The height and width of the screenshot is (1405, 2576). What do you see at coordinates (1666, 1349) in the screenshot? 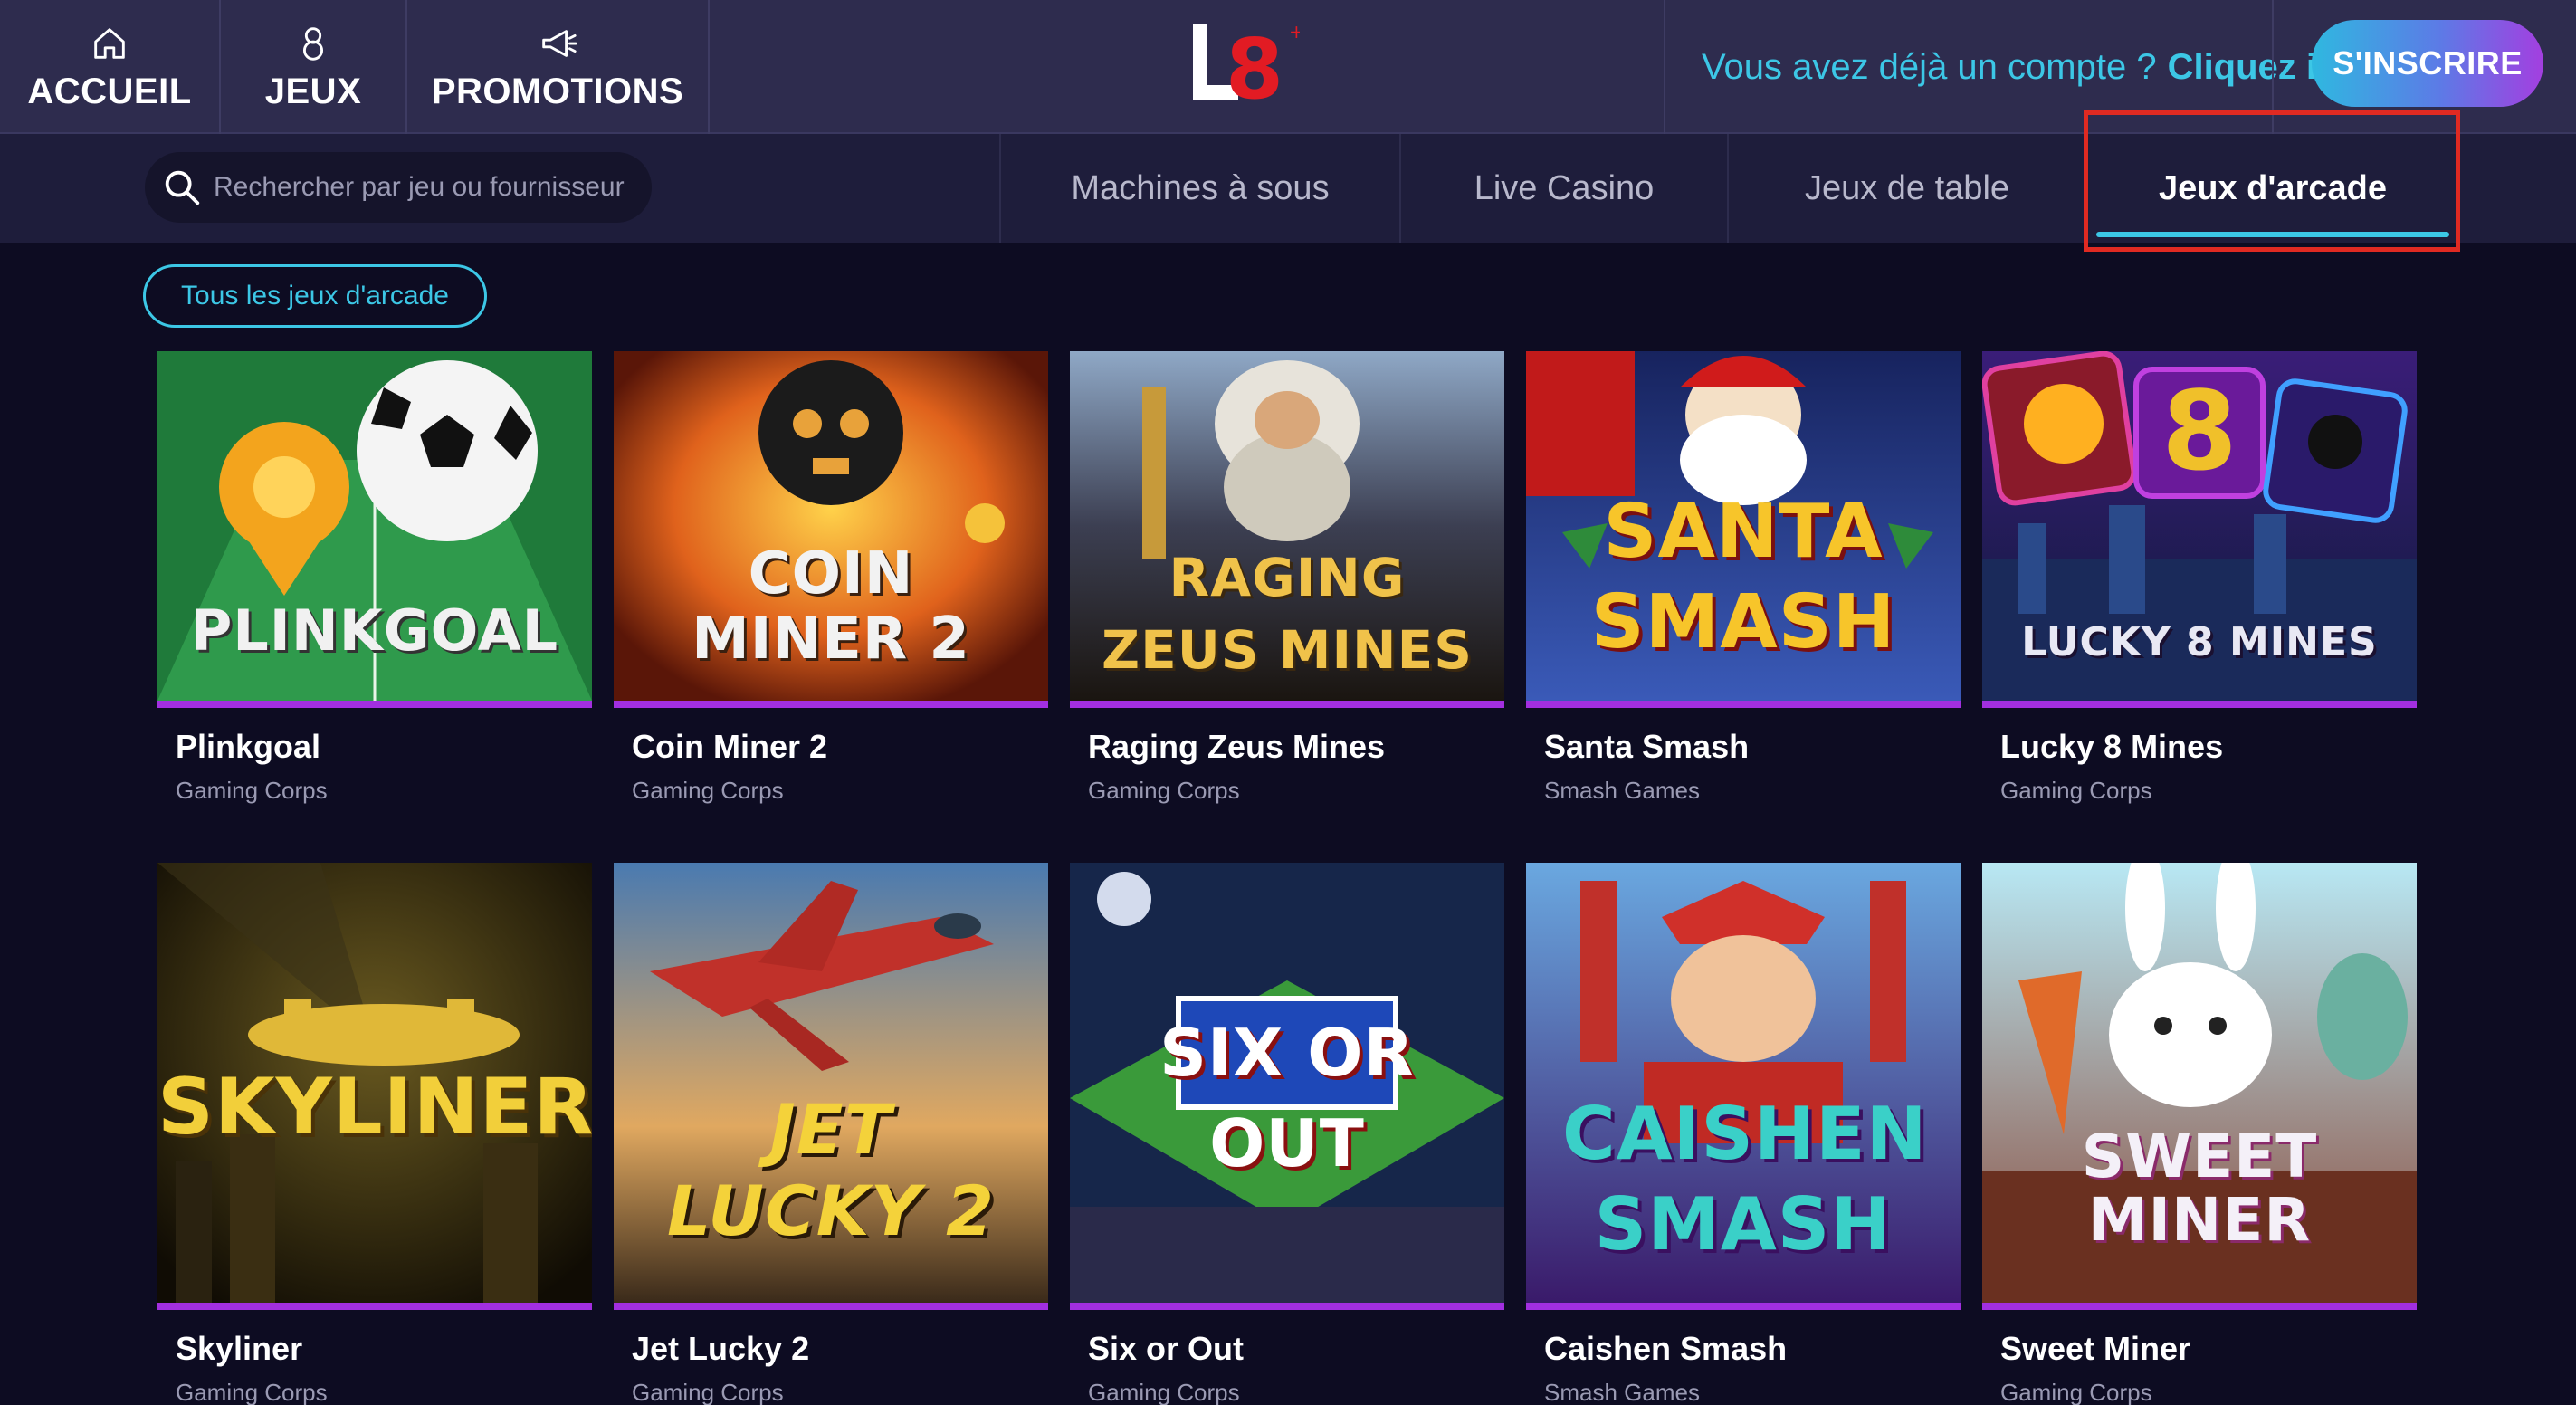
I see `game-name: Caishen Smash` at bounding box center [1666, 1349].